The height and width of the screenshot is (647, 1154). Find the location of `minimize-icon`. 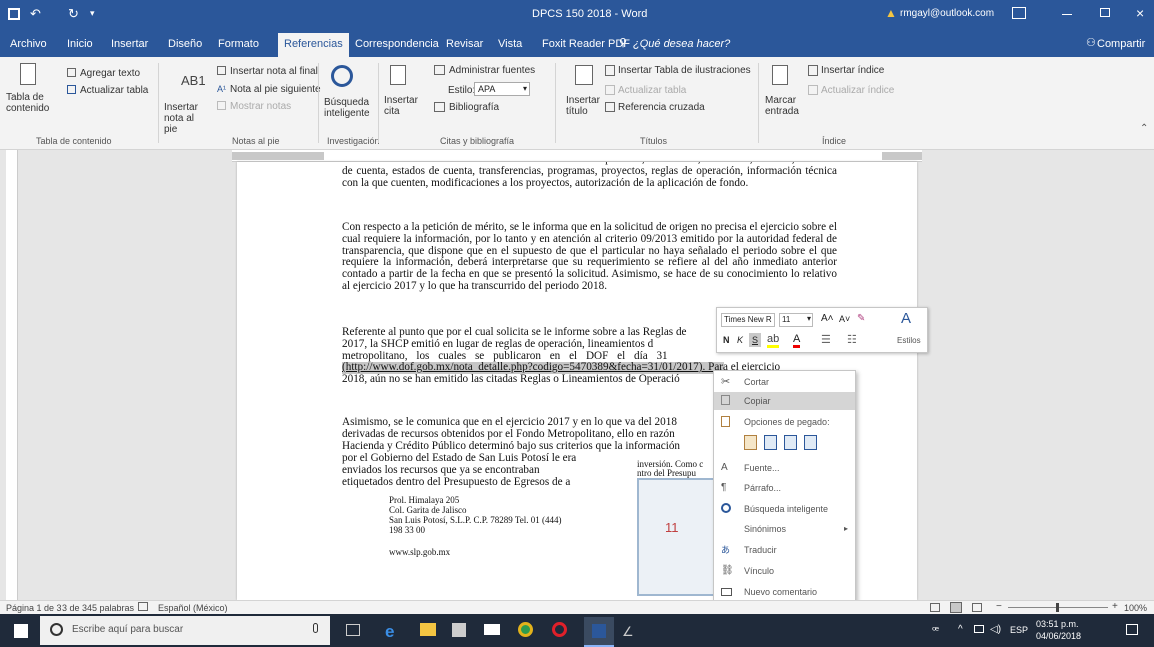

minimize-icon is located at coordinates (1067, 14).